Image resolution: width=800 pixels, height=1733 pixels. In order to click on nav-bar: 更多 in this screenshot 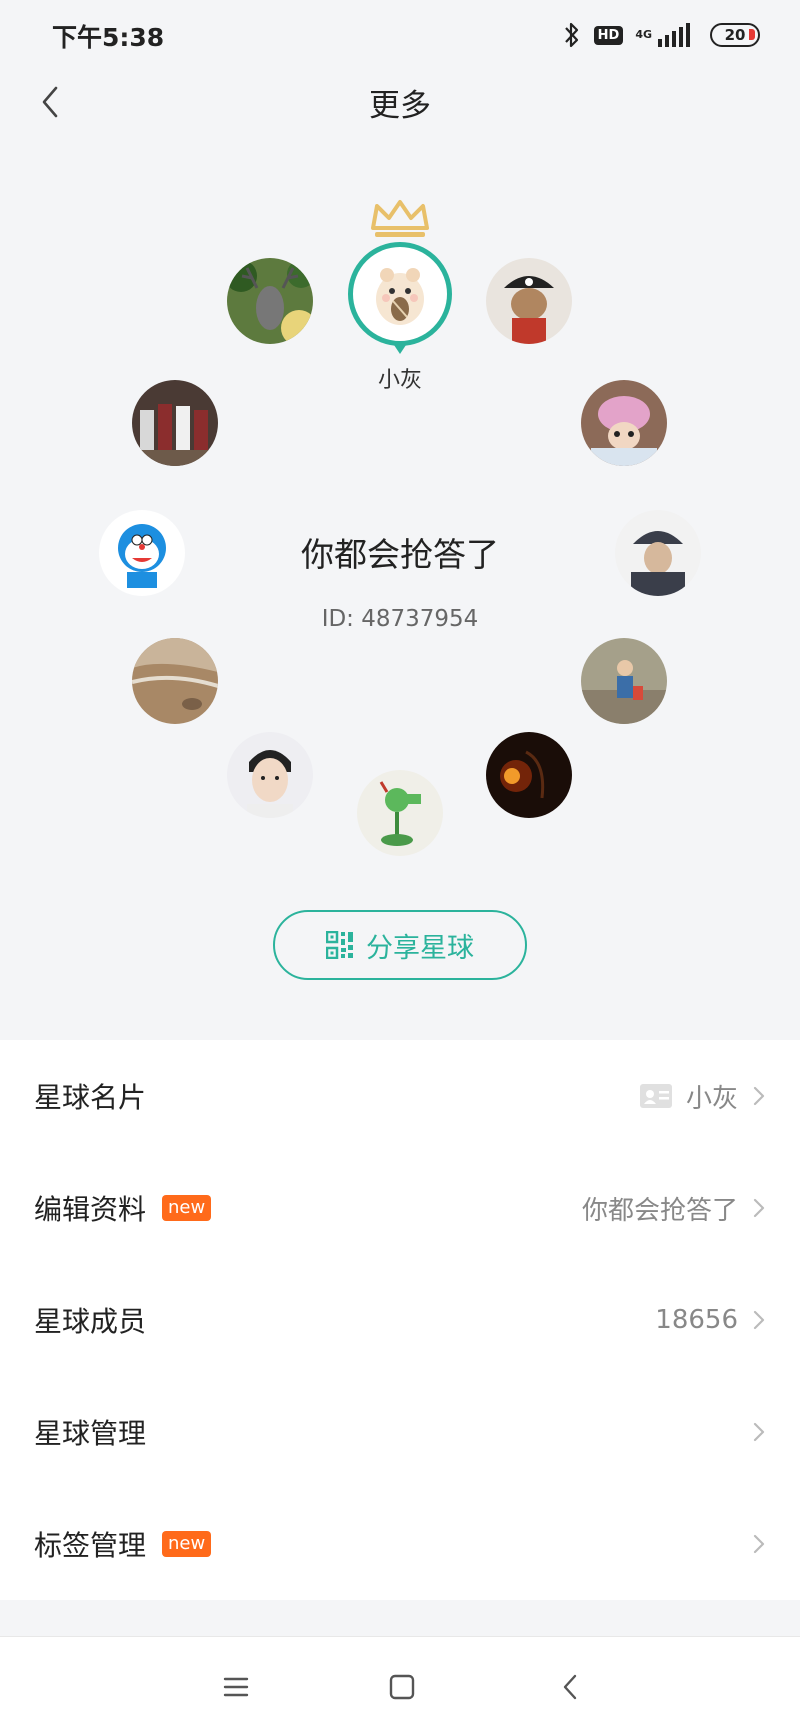, I will do `click(400, 119)`.